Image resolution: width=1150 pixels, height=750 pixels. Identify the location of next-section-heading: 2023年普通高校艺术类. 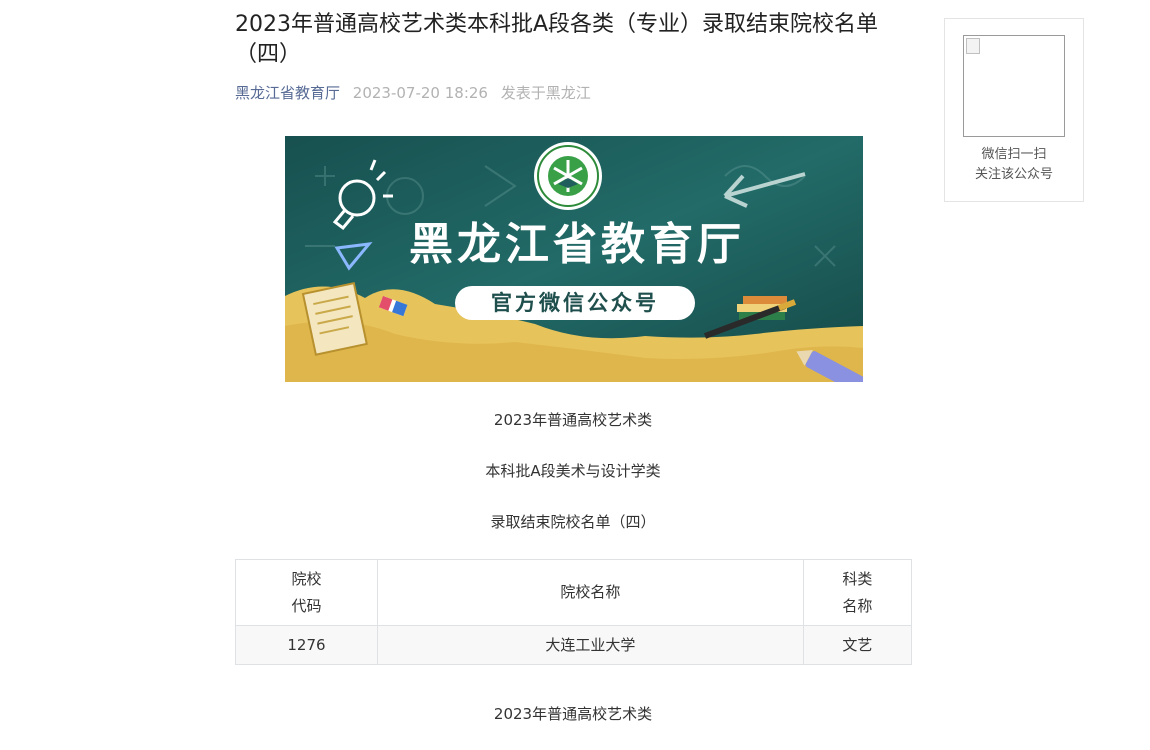
(573, 714).